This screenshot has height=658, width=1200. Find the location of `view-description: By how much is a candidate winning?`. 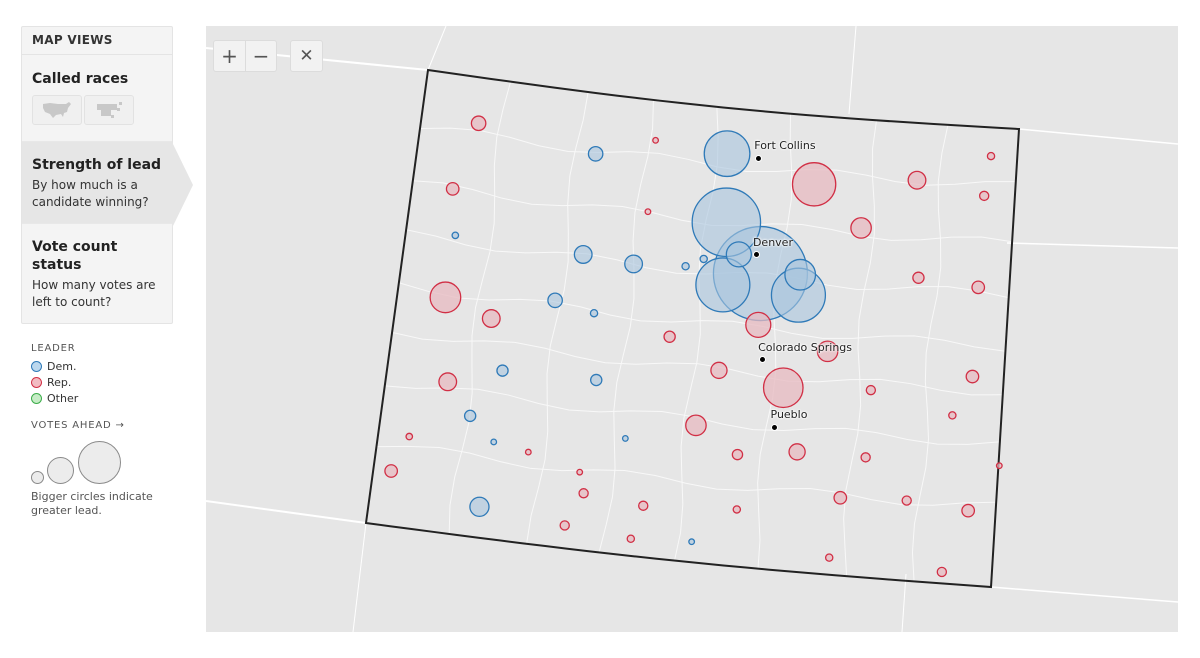

view-description: By how much is a candidate winning? is located at coordinates (90, 193).